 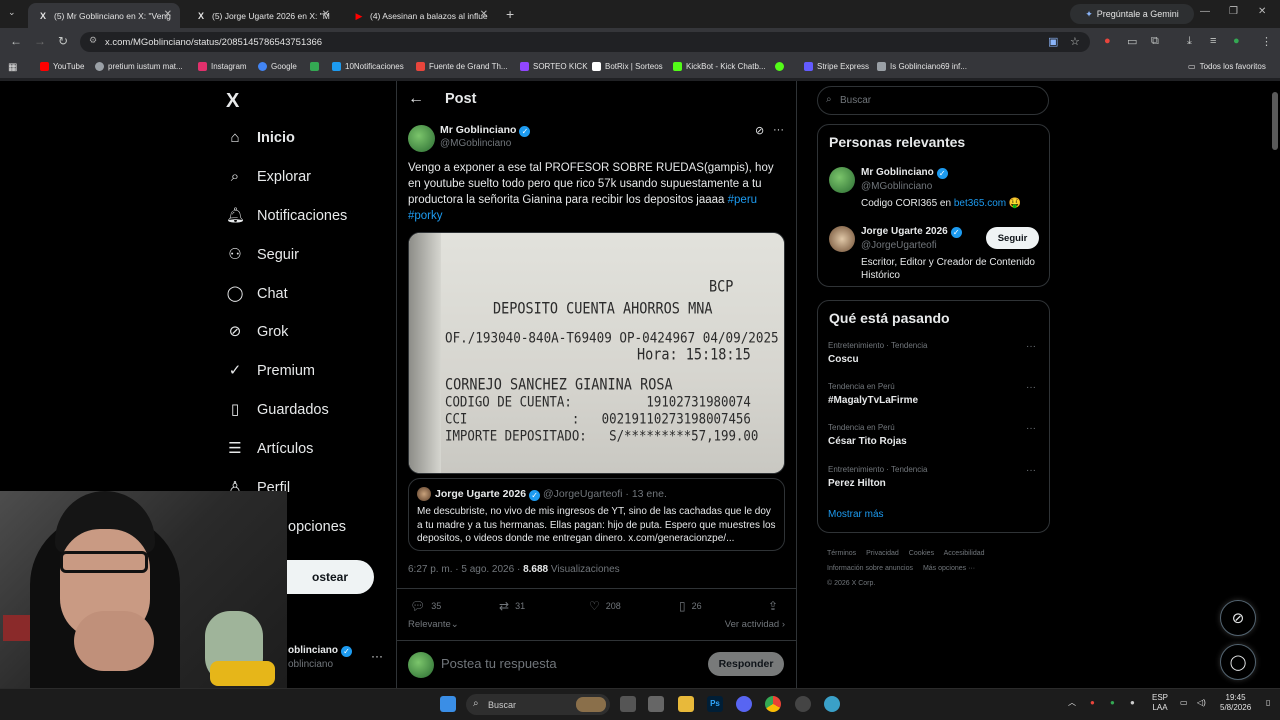 What do you see at coordinates (1227, 66) in the screenshot?
I see `all-bookmarks: ▭ Todos los favoritos` at bounding box center [1227, 66].